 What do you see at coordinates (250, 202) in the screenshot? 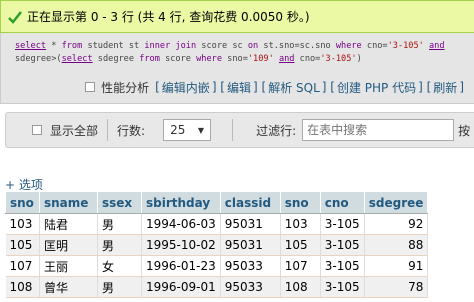
I see `column-header-classid: classid` at bounding box center [250, 202].